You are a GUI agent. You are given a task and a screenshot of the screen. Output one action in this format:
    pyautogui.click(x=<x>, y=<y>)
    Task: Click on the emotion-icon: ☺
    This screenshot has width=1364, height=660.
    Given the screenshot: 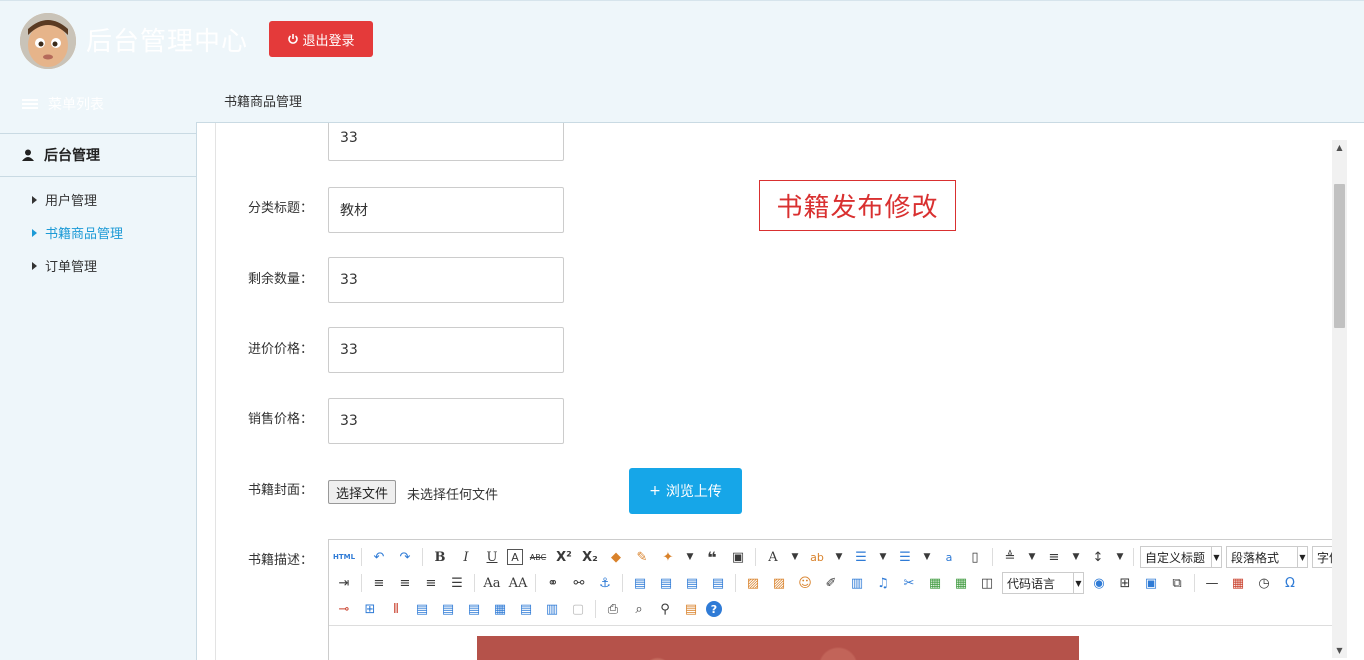 What is the action you would take?
    pyautogui.click(x=805, y=583)
    